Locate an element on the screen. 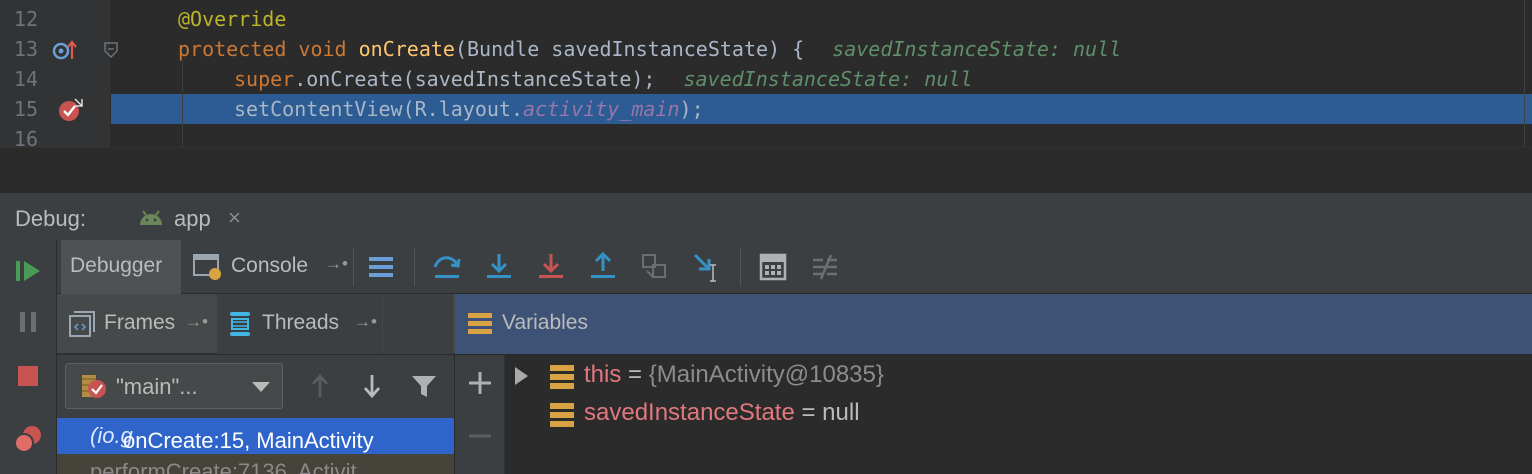 This screenshot has height=474, width=1532. code-line-16: 16 is located at coordinates (766, 135).